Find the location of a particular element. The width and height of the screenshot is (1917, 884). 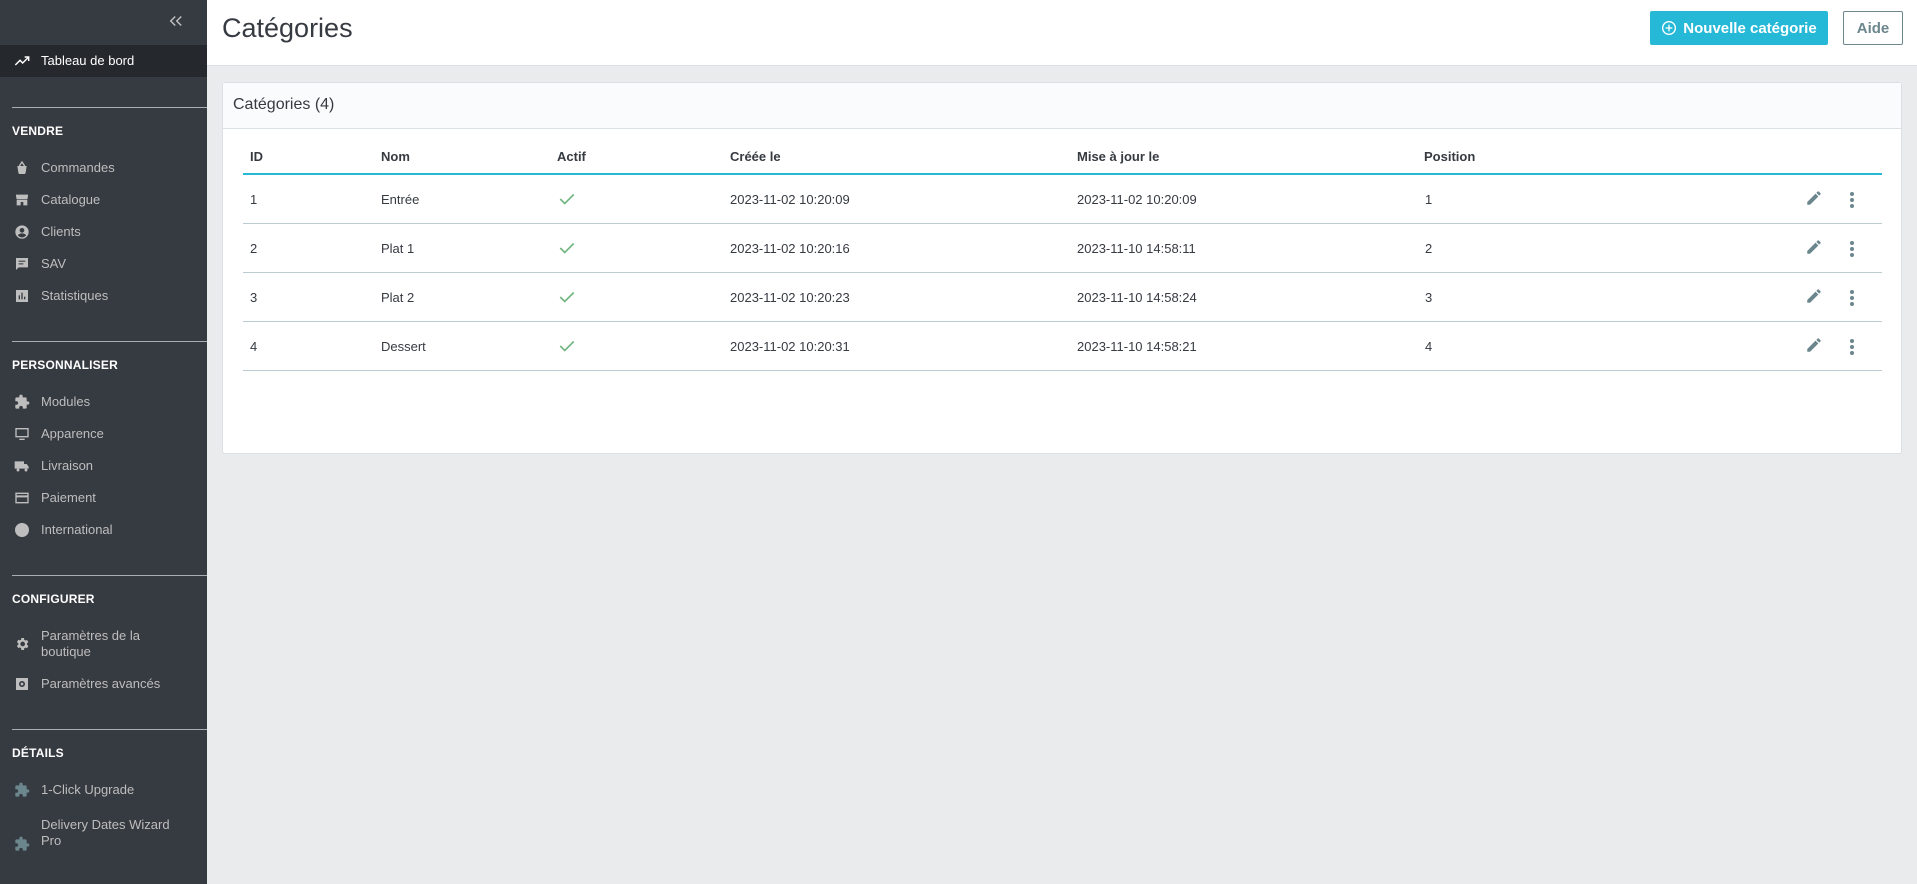

sidebar-item-label: Delivery Dates Wizard Pro is located at coordinates (105, 832).